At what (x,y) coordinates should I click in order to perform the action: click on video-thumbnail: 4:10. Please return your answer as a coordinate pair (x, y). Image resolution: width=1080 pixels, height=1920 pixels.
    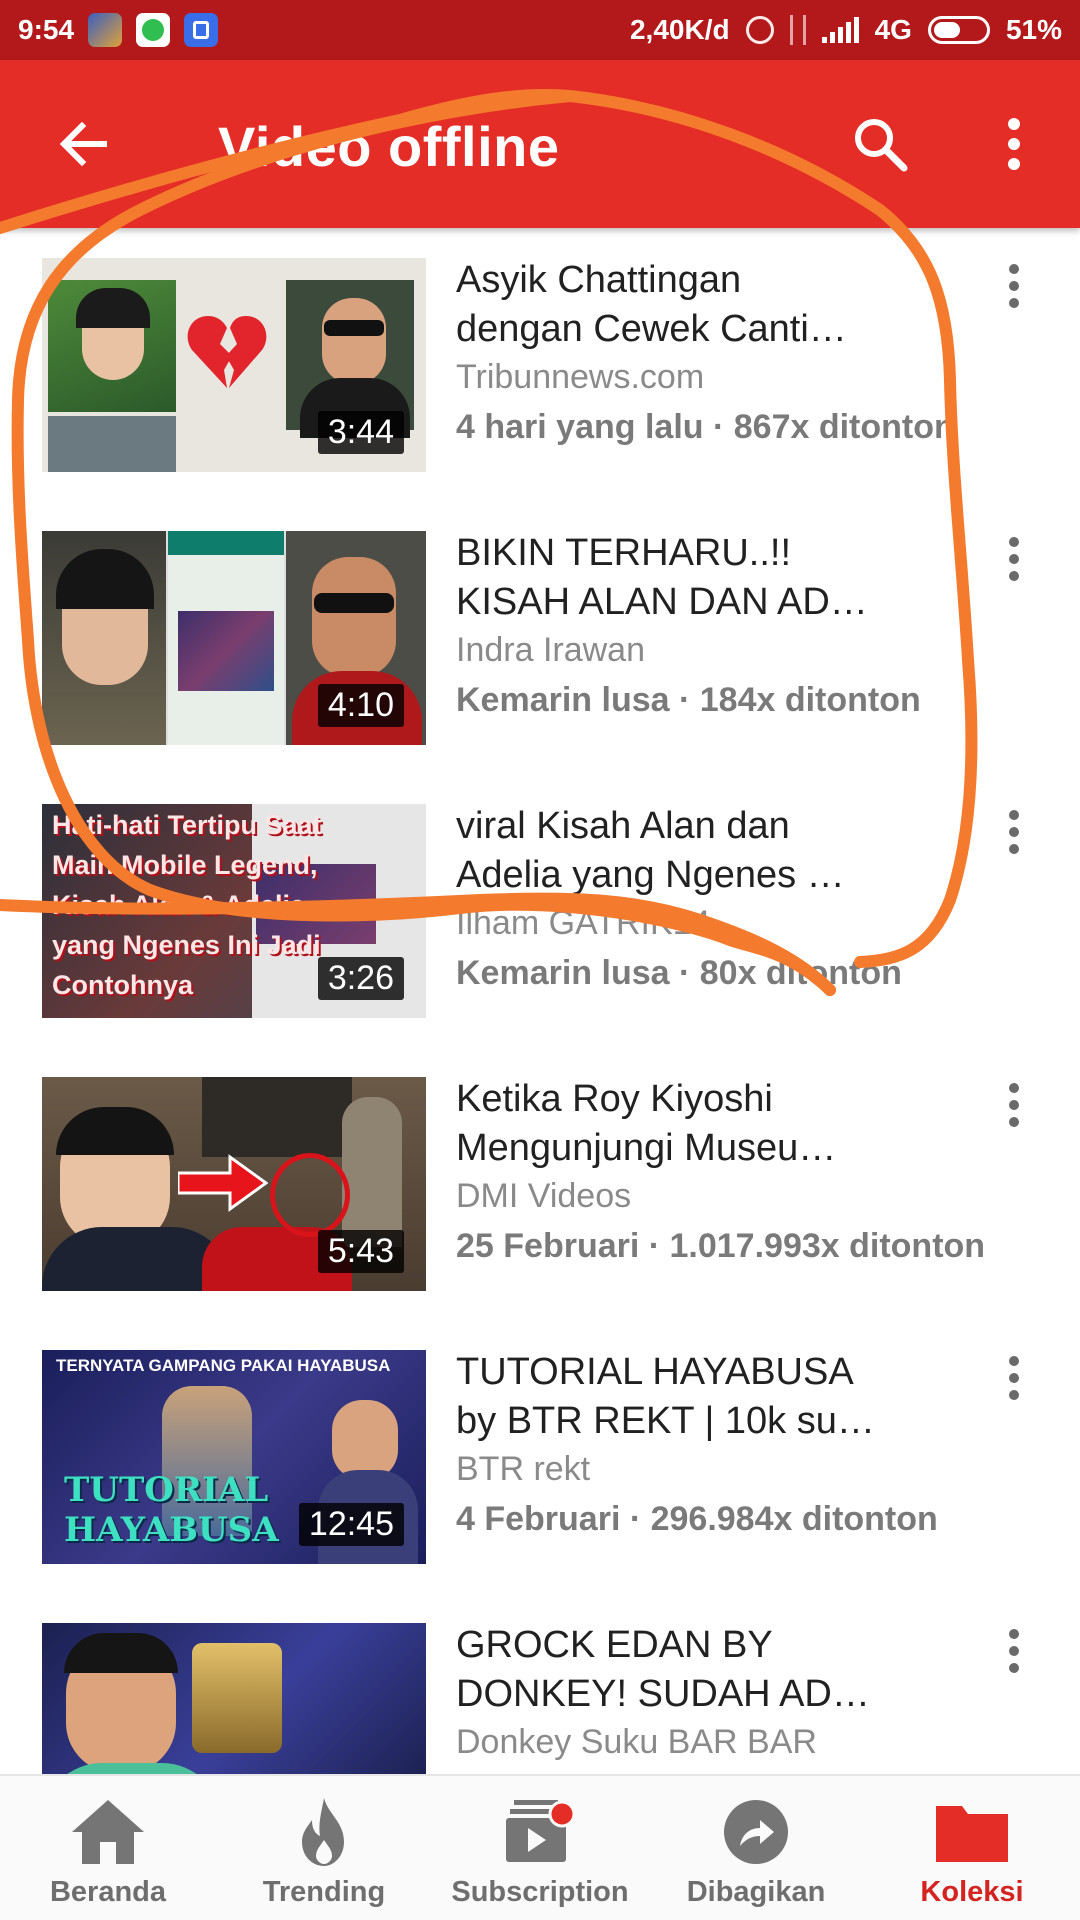
    Looking at the image, I should click on (234, 638).